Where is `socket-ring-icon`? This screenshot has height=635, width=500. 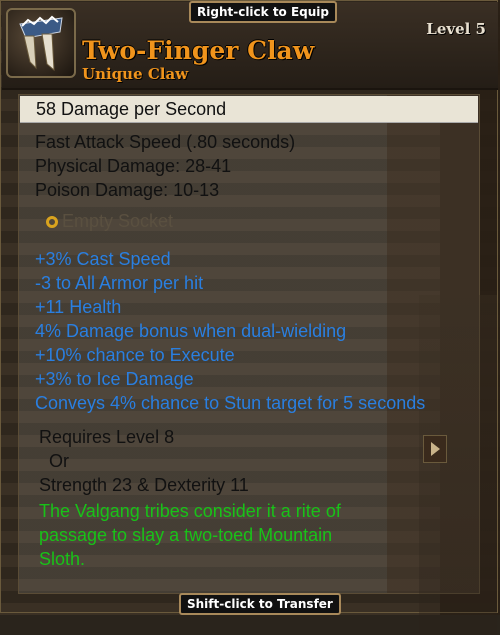
socket-ring-icon is located at coordinates (52, 221).